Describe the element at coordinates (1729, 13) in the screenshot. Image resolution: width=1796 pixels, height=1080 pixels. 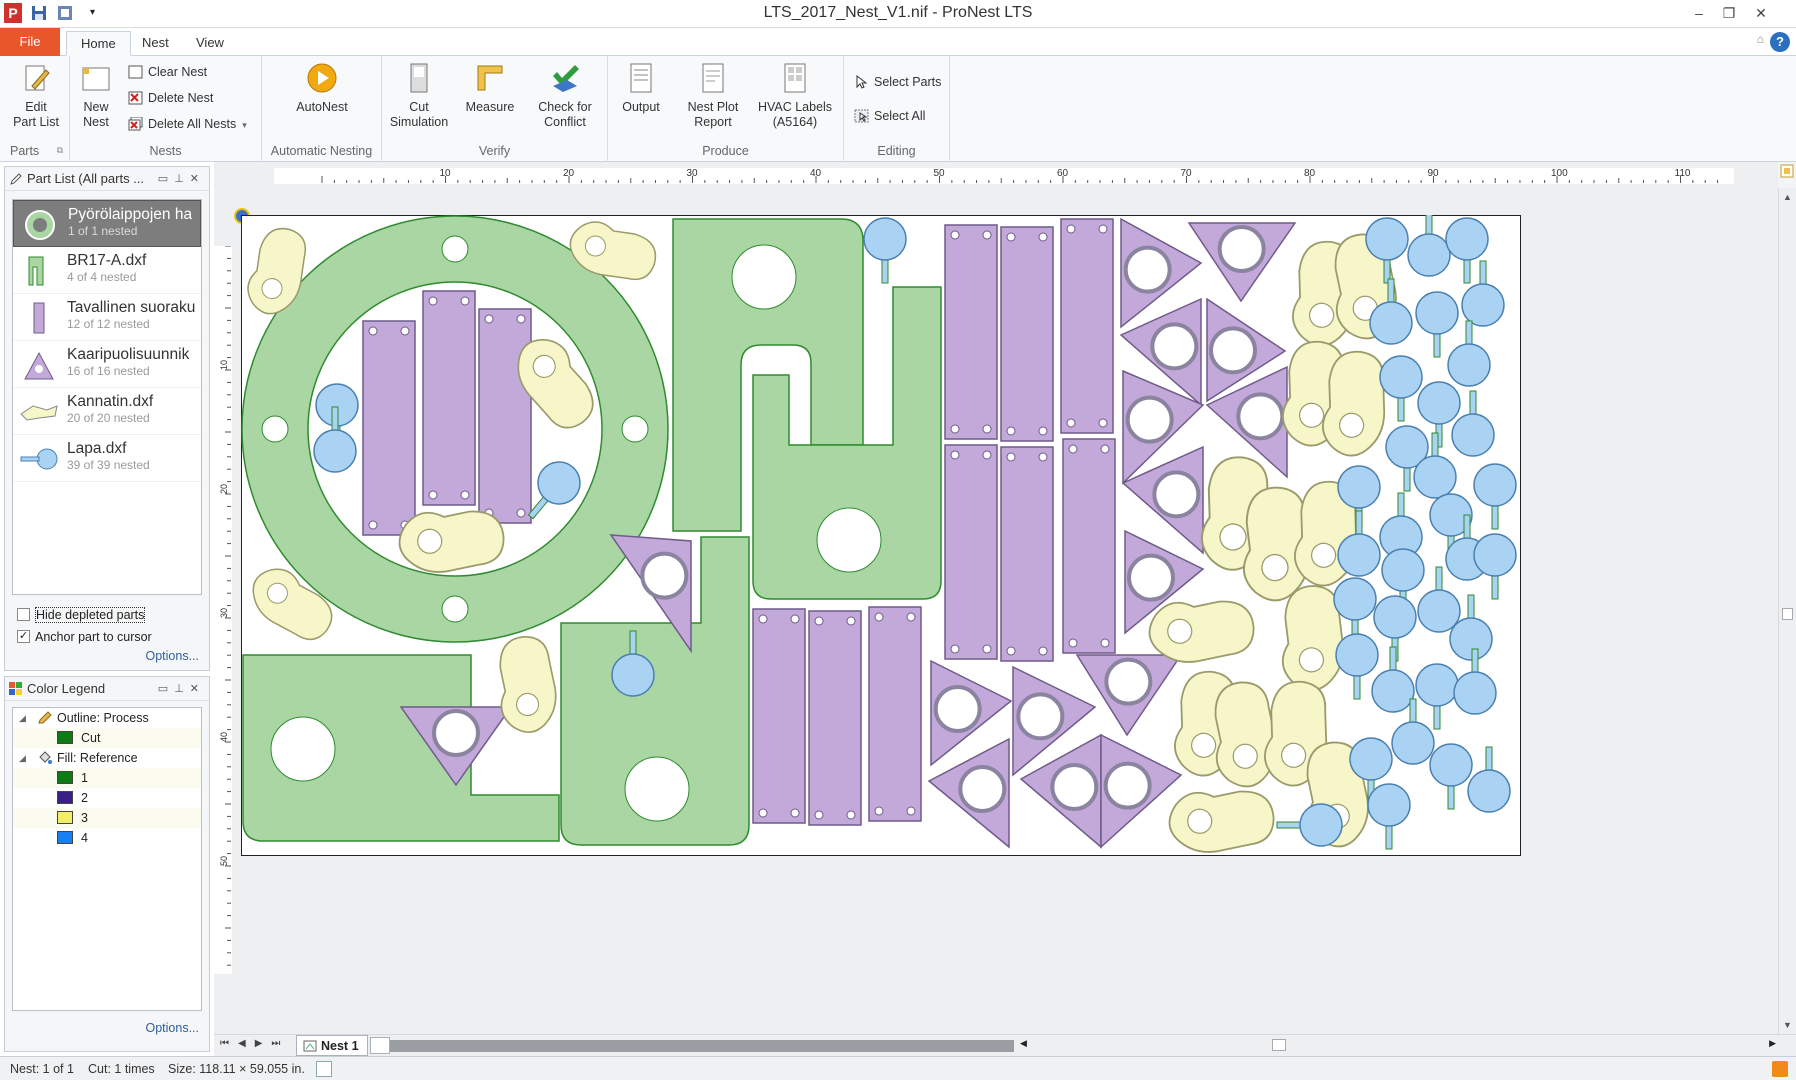
I see `restore-button: ❐` at that location.